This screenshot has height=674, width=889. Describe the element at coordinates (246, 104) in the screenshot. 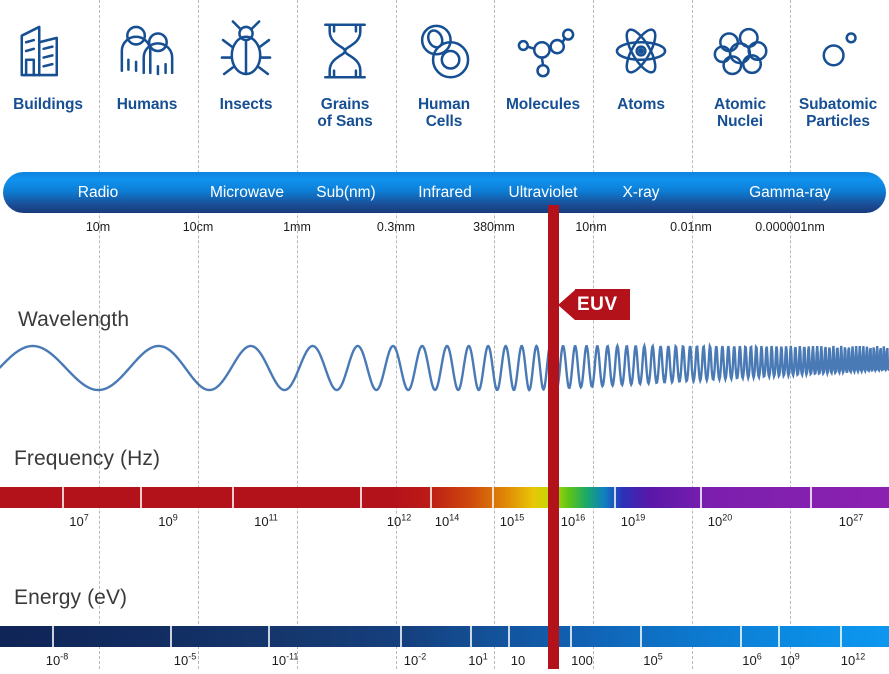

I see `scale-item-label: Insects` at that location.